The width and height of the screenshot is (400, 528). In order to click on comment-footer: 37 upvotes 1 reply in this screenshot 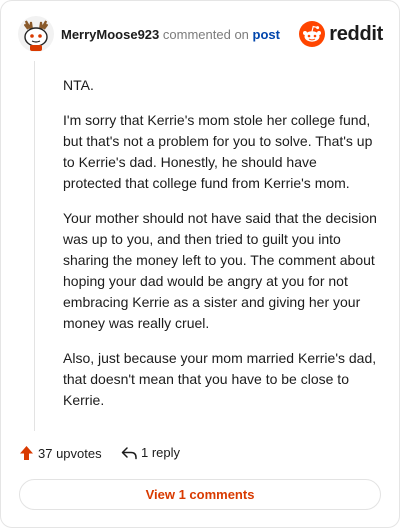, I will do `click(200, 455)`.